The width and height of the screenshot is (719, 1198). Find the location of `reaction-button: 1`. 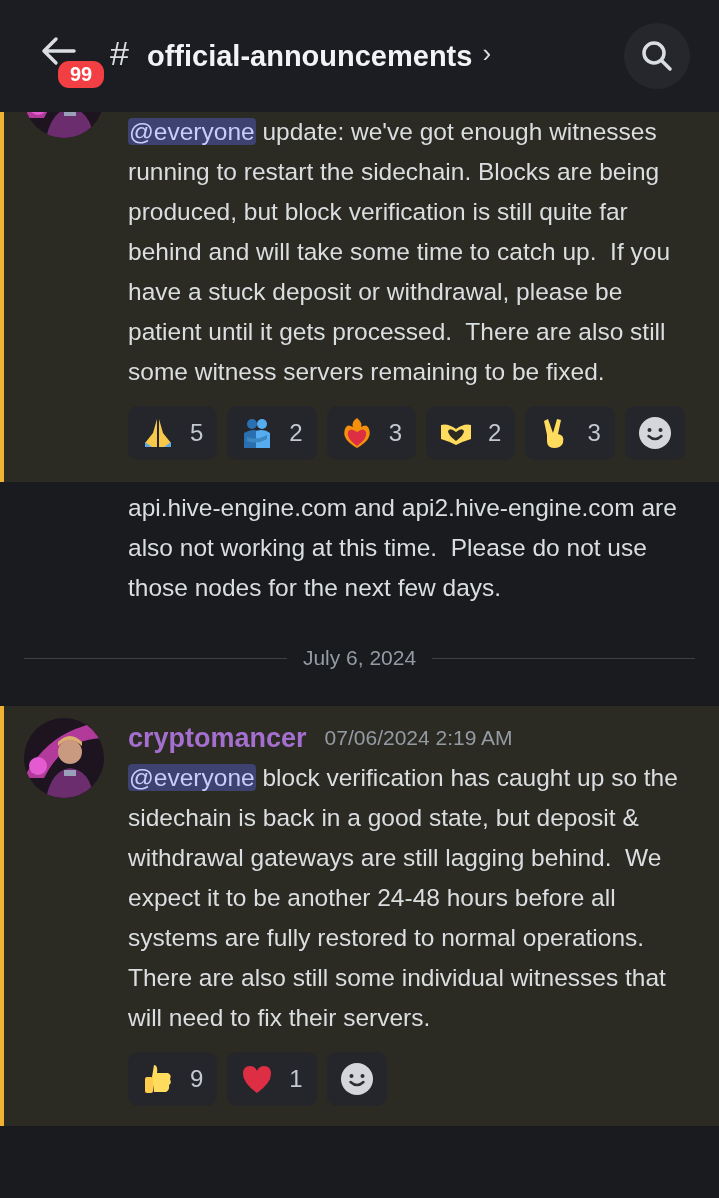

reaction-button: 1 is located at coordinates (272, 1079).